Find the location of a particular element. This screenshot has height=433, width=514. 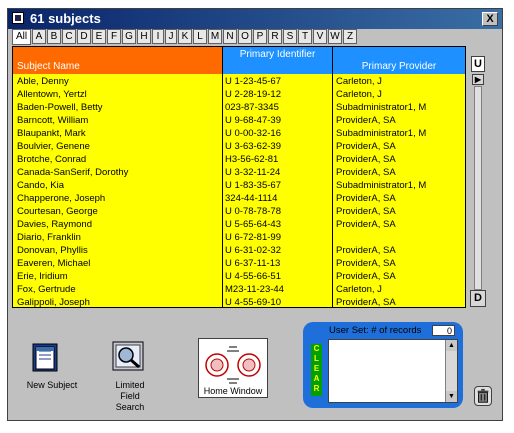

tab-n: N is located at coordinates (230, 36).